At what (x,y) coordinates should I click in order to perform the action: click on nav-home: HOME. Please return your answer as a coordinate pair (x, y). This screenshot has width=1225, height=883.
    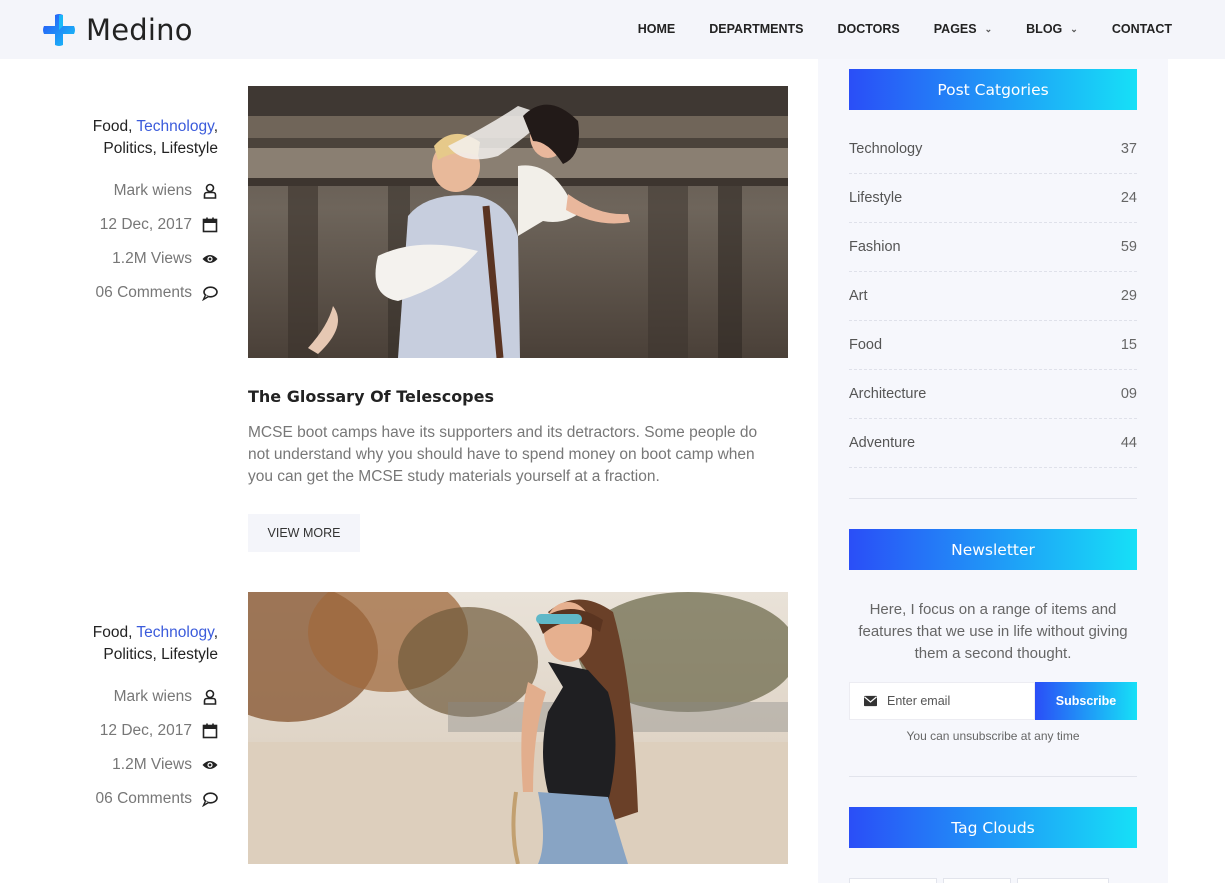
    Looking at the image, I should click on (657, 29).